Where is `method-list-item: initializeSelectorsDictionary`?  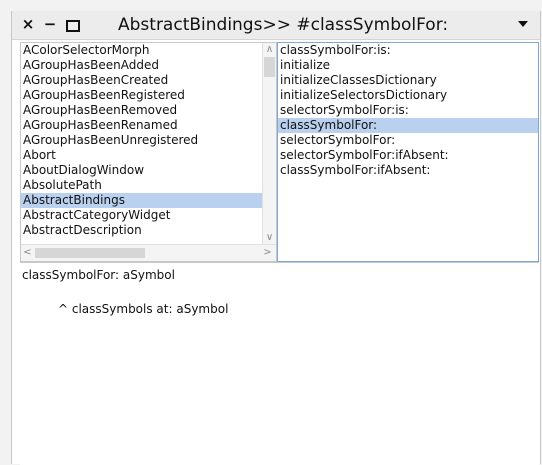
method-list-item: initializeSelectorsDictionary is located at coordinates (408, 95).